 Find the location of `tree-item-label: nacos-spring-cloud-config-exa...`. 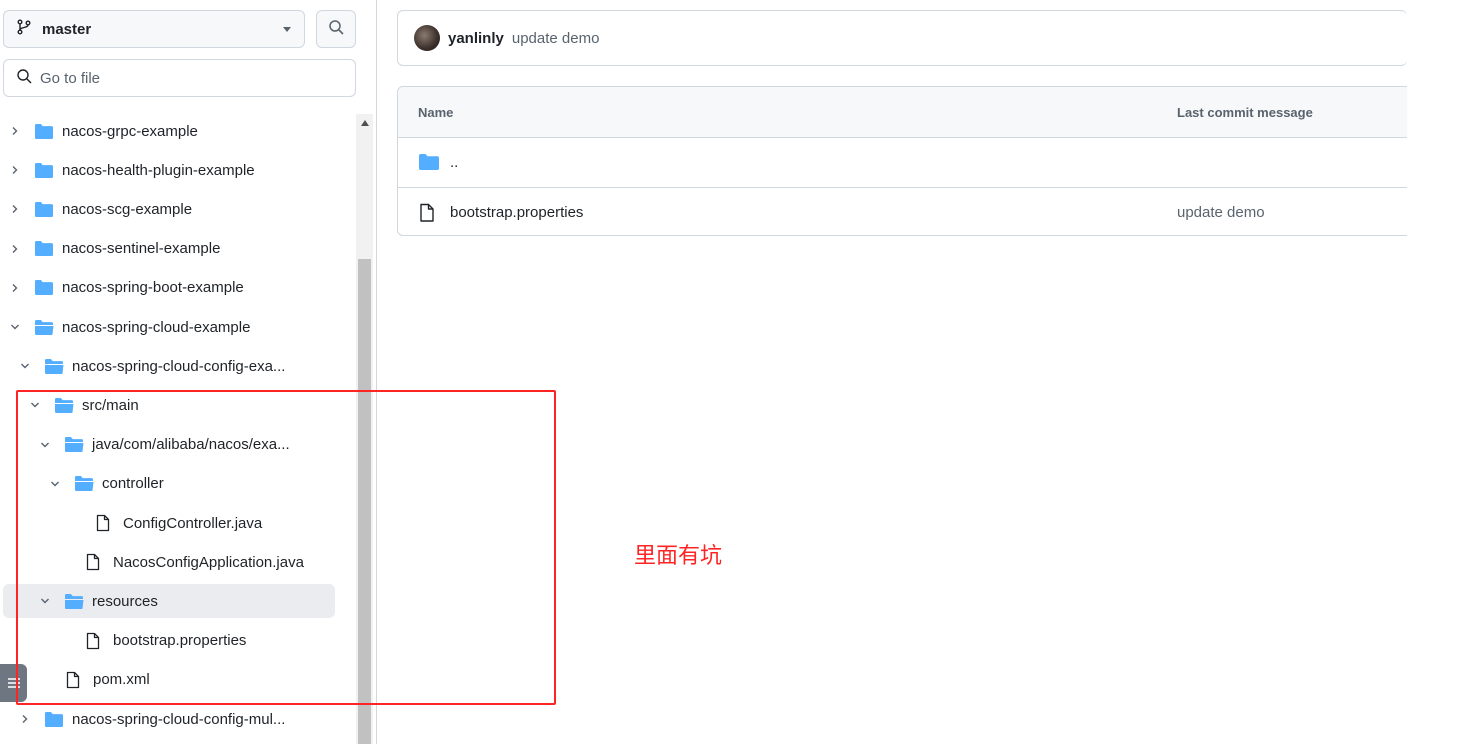

tree-item-label: nacos-spring-cloud-config-exa... is located at coordinates (179, 366).